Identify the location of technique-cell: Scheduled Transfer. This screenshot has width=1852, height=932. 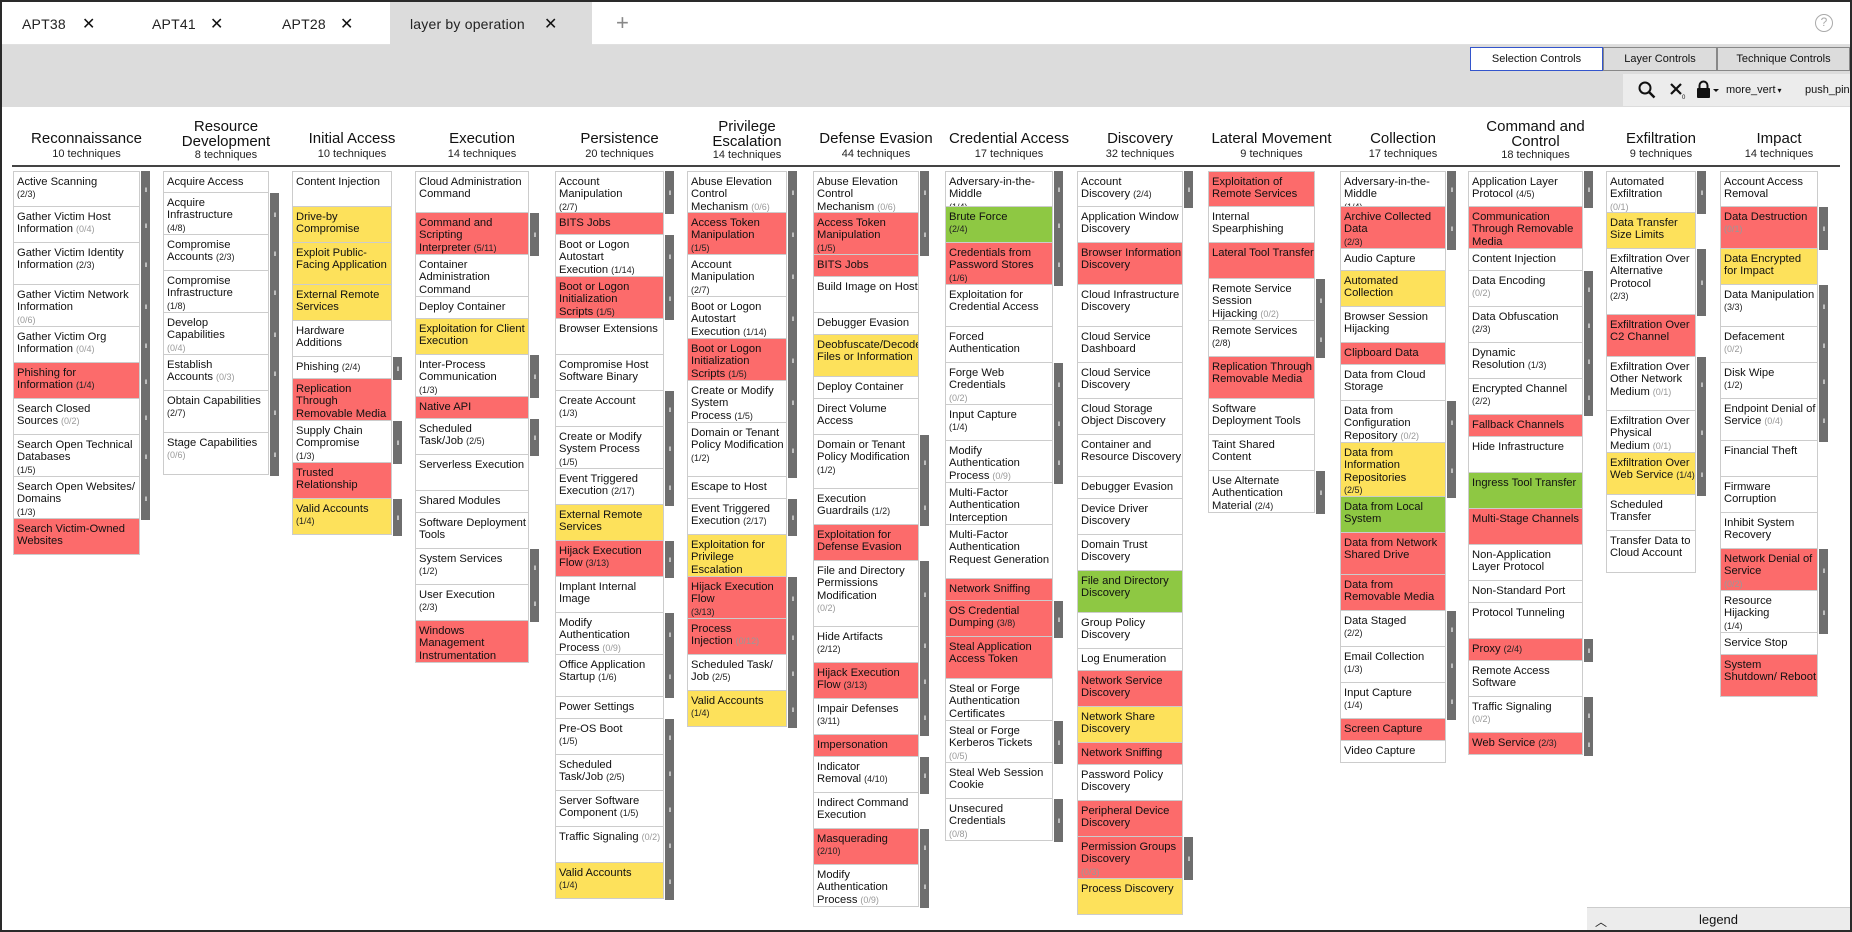
(1651, 513).